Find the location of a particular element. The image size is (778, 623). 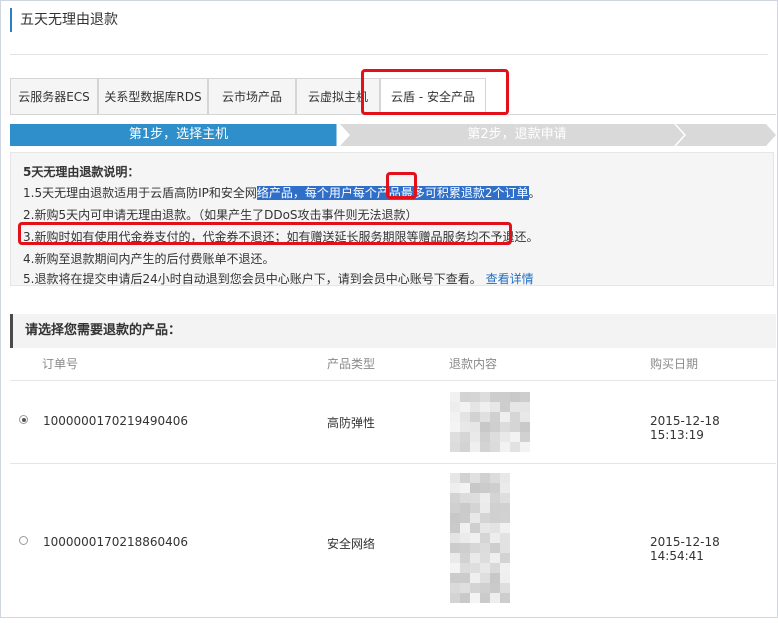

row-order-no: 1000000170219490406 is located at coordinates (116, 421).